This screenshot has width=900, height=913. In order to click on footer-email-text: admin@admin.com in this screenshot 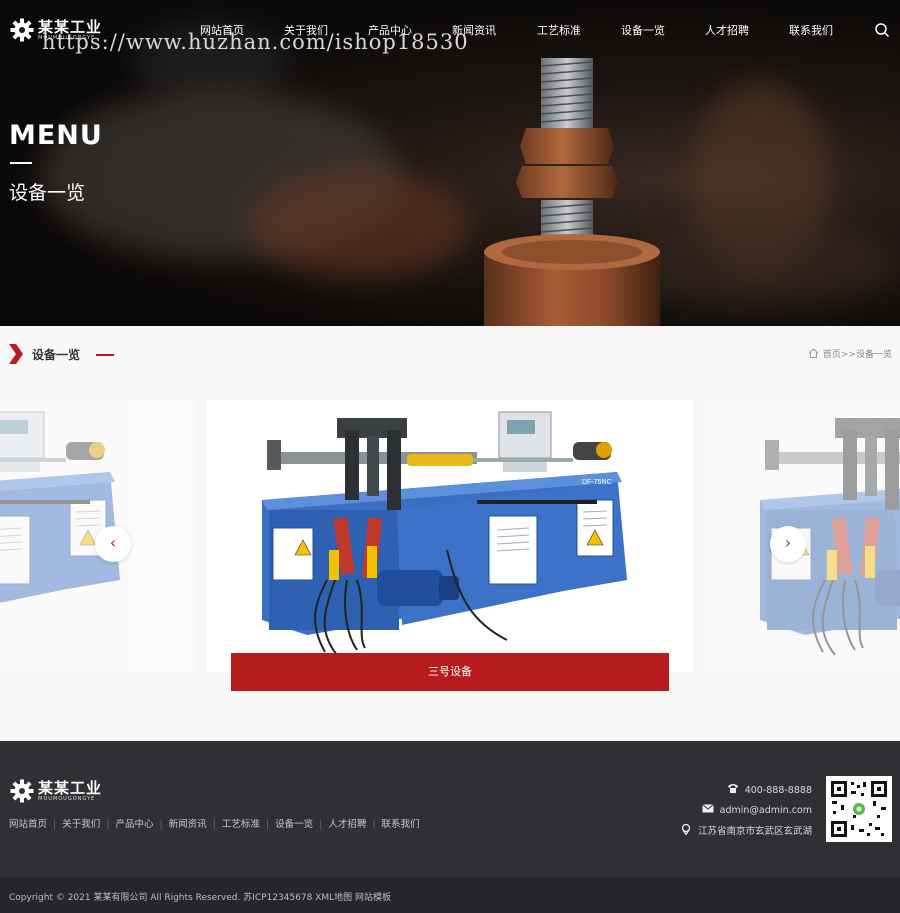, I will do `click(766, 810)`.